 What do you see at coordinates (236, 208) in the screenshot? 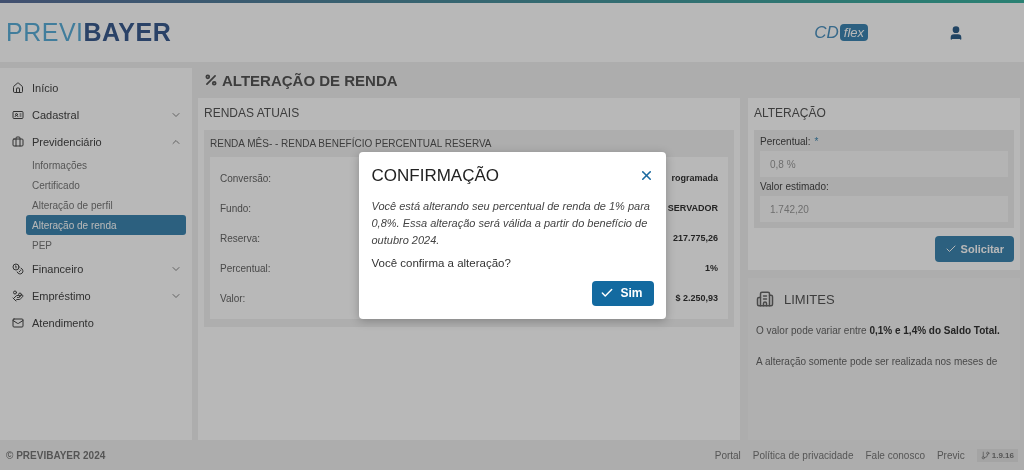
I see `row-label: Fundo:` at bounding box center [236, 208].